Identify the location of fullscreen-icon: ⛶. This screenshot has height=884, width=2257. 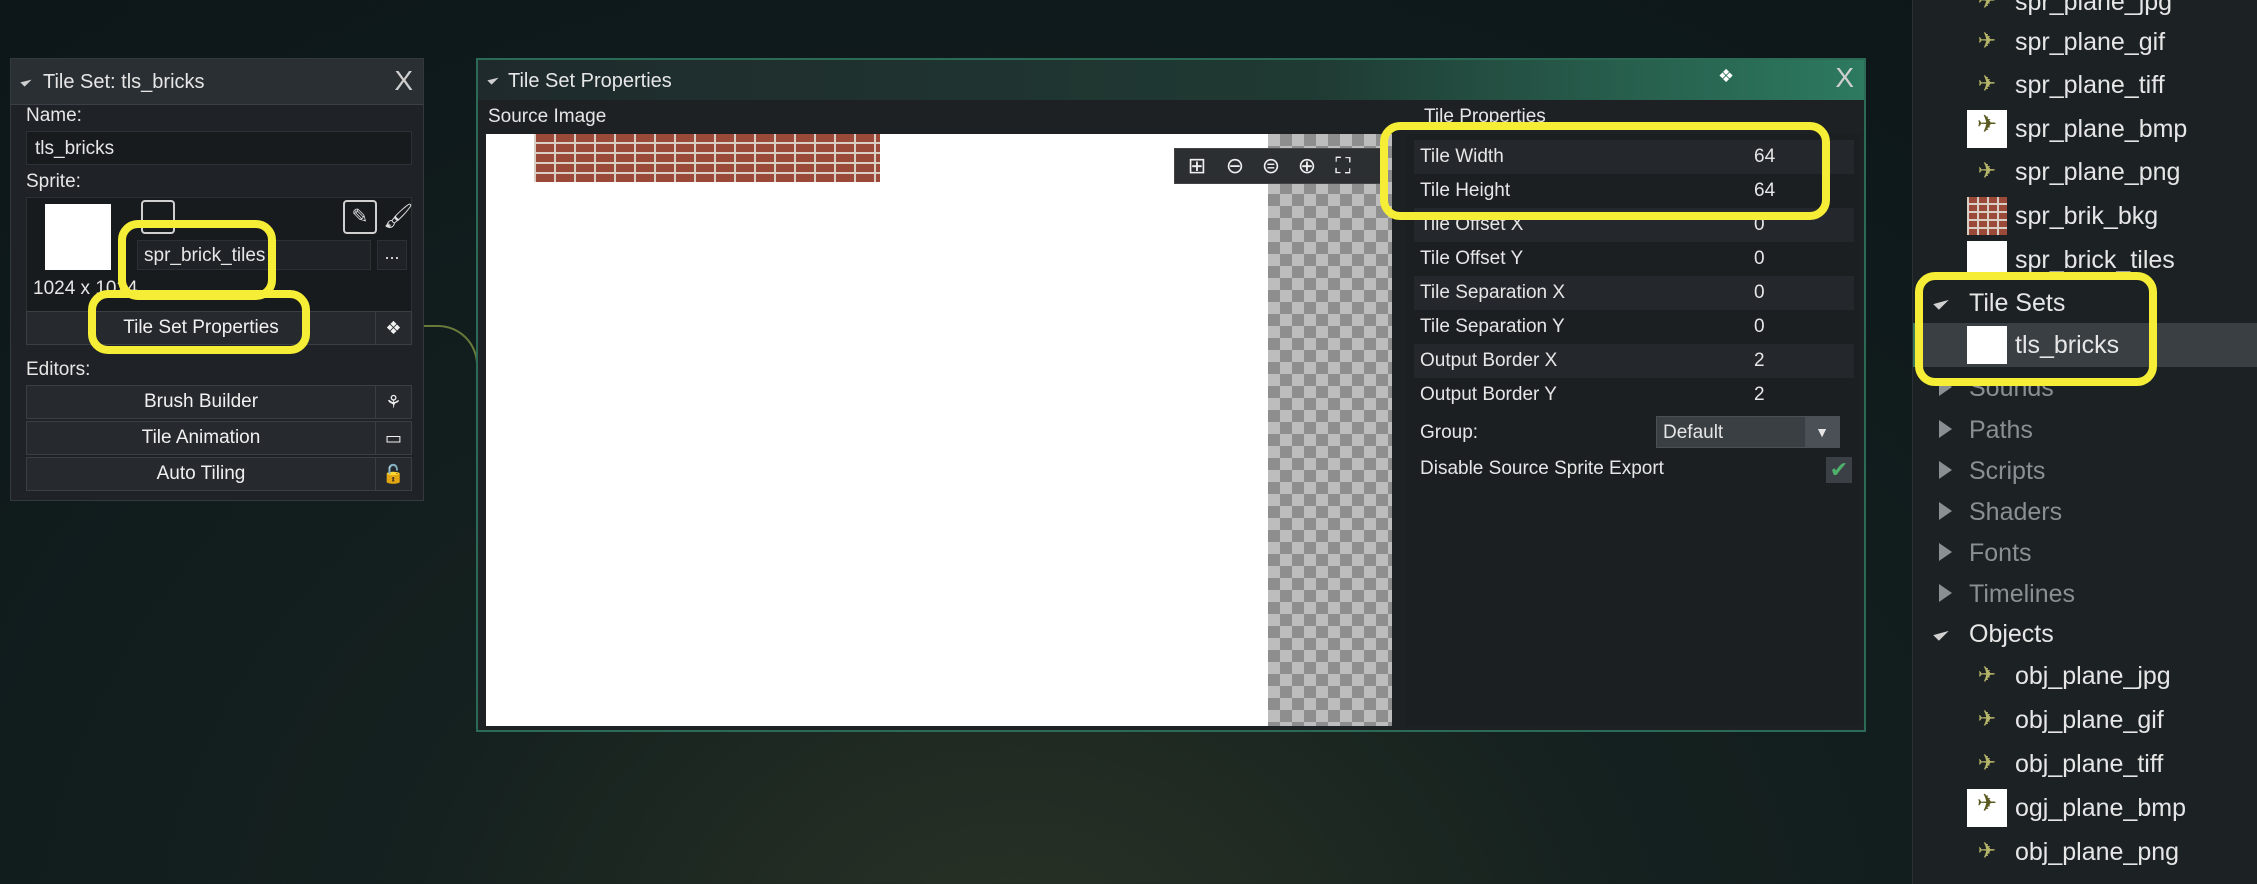
(1343, 166).